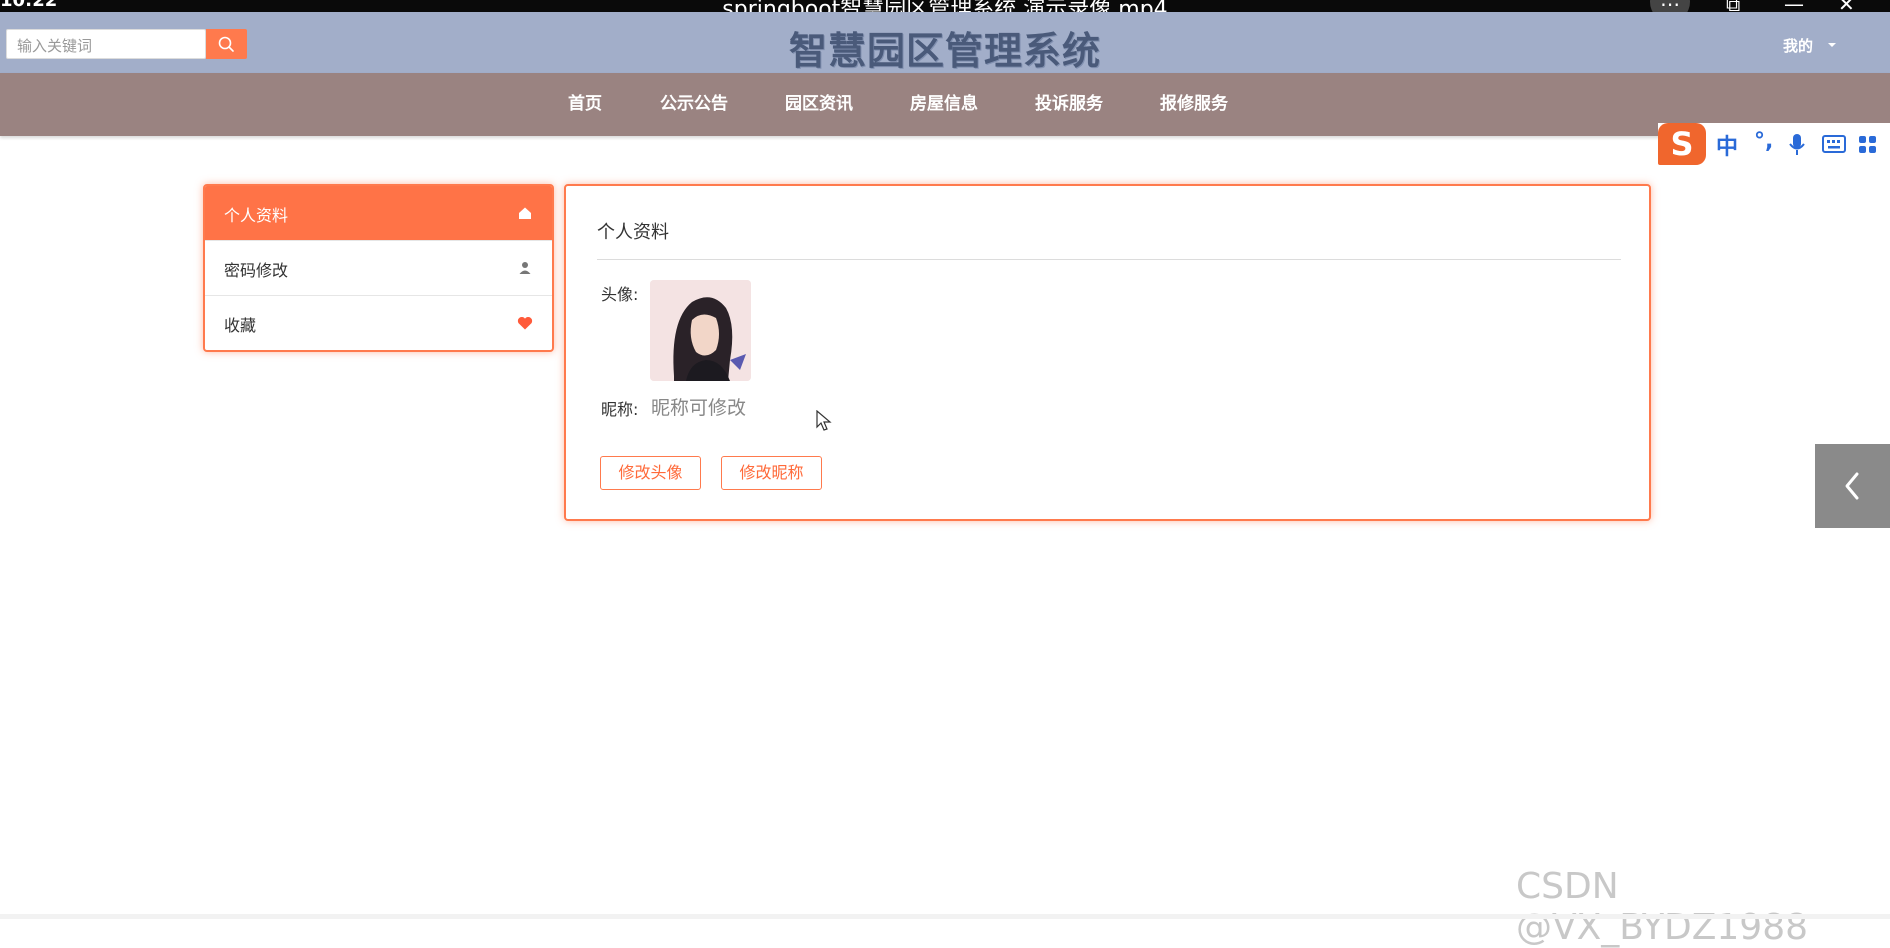 This screenshot has width=1890, height=948. What do you see at coordinates (620, 294) in the screenshot?
I see `avatar-label: 头像:` at bounding box center [620, 294].